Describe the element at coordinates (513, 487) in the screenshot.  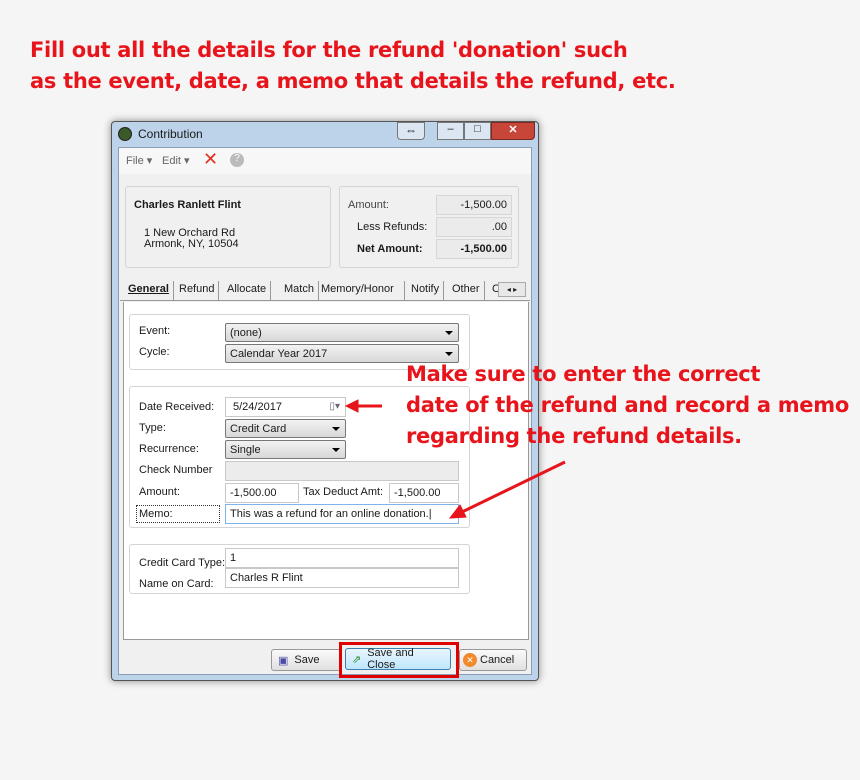
I see `memo-arrow-icon` at that location.